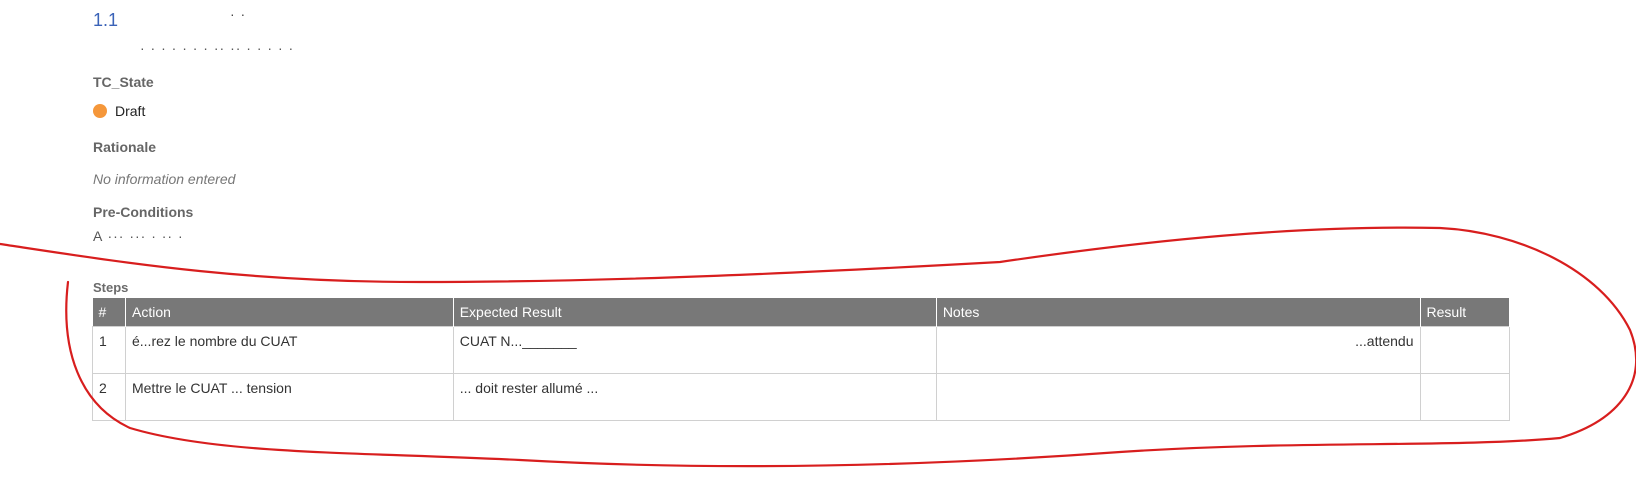  I want to click on section-number: 1.1, so click(106, 20).